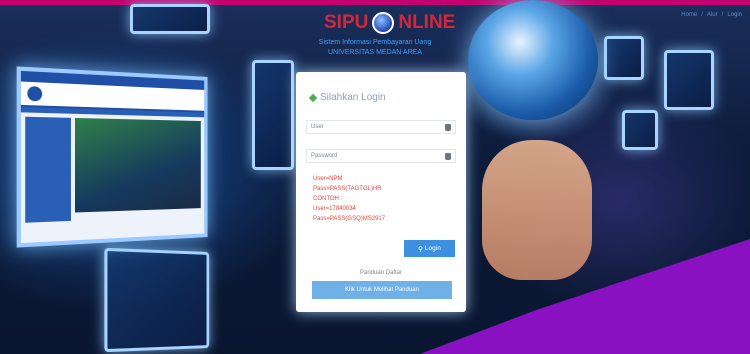  I want to click on preview-graduation-photo, so click(137, 165).